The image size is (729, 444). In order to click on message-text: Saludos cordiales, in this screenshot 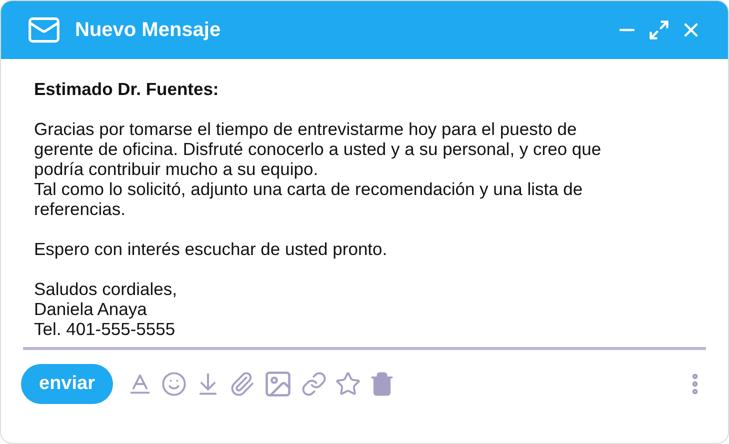, I will do `click(106, 289)`.